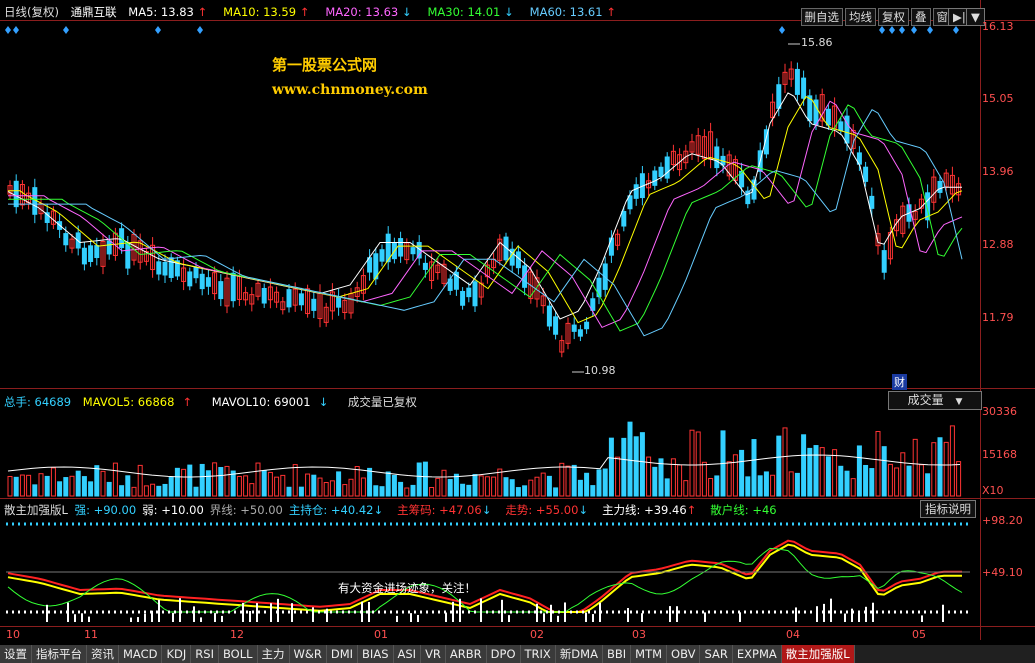 This screenshot has height=663, width=1035. Describe the element at coordinates (579, 654) in the screenshot. I see `tab-16: 新DMA` at that location.